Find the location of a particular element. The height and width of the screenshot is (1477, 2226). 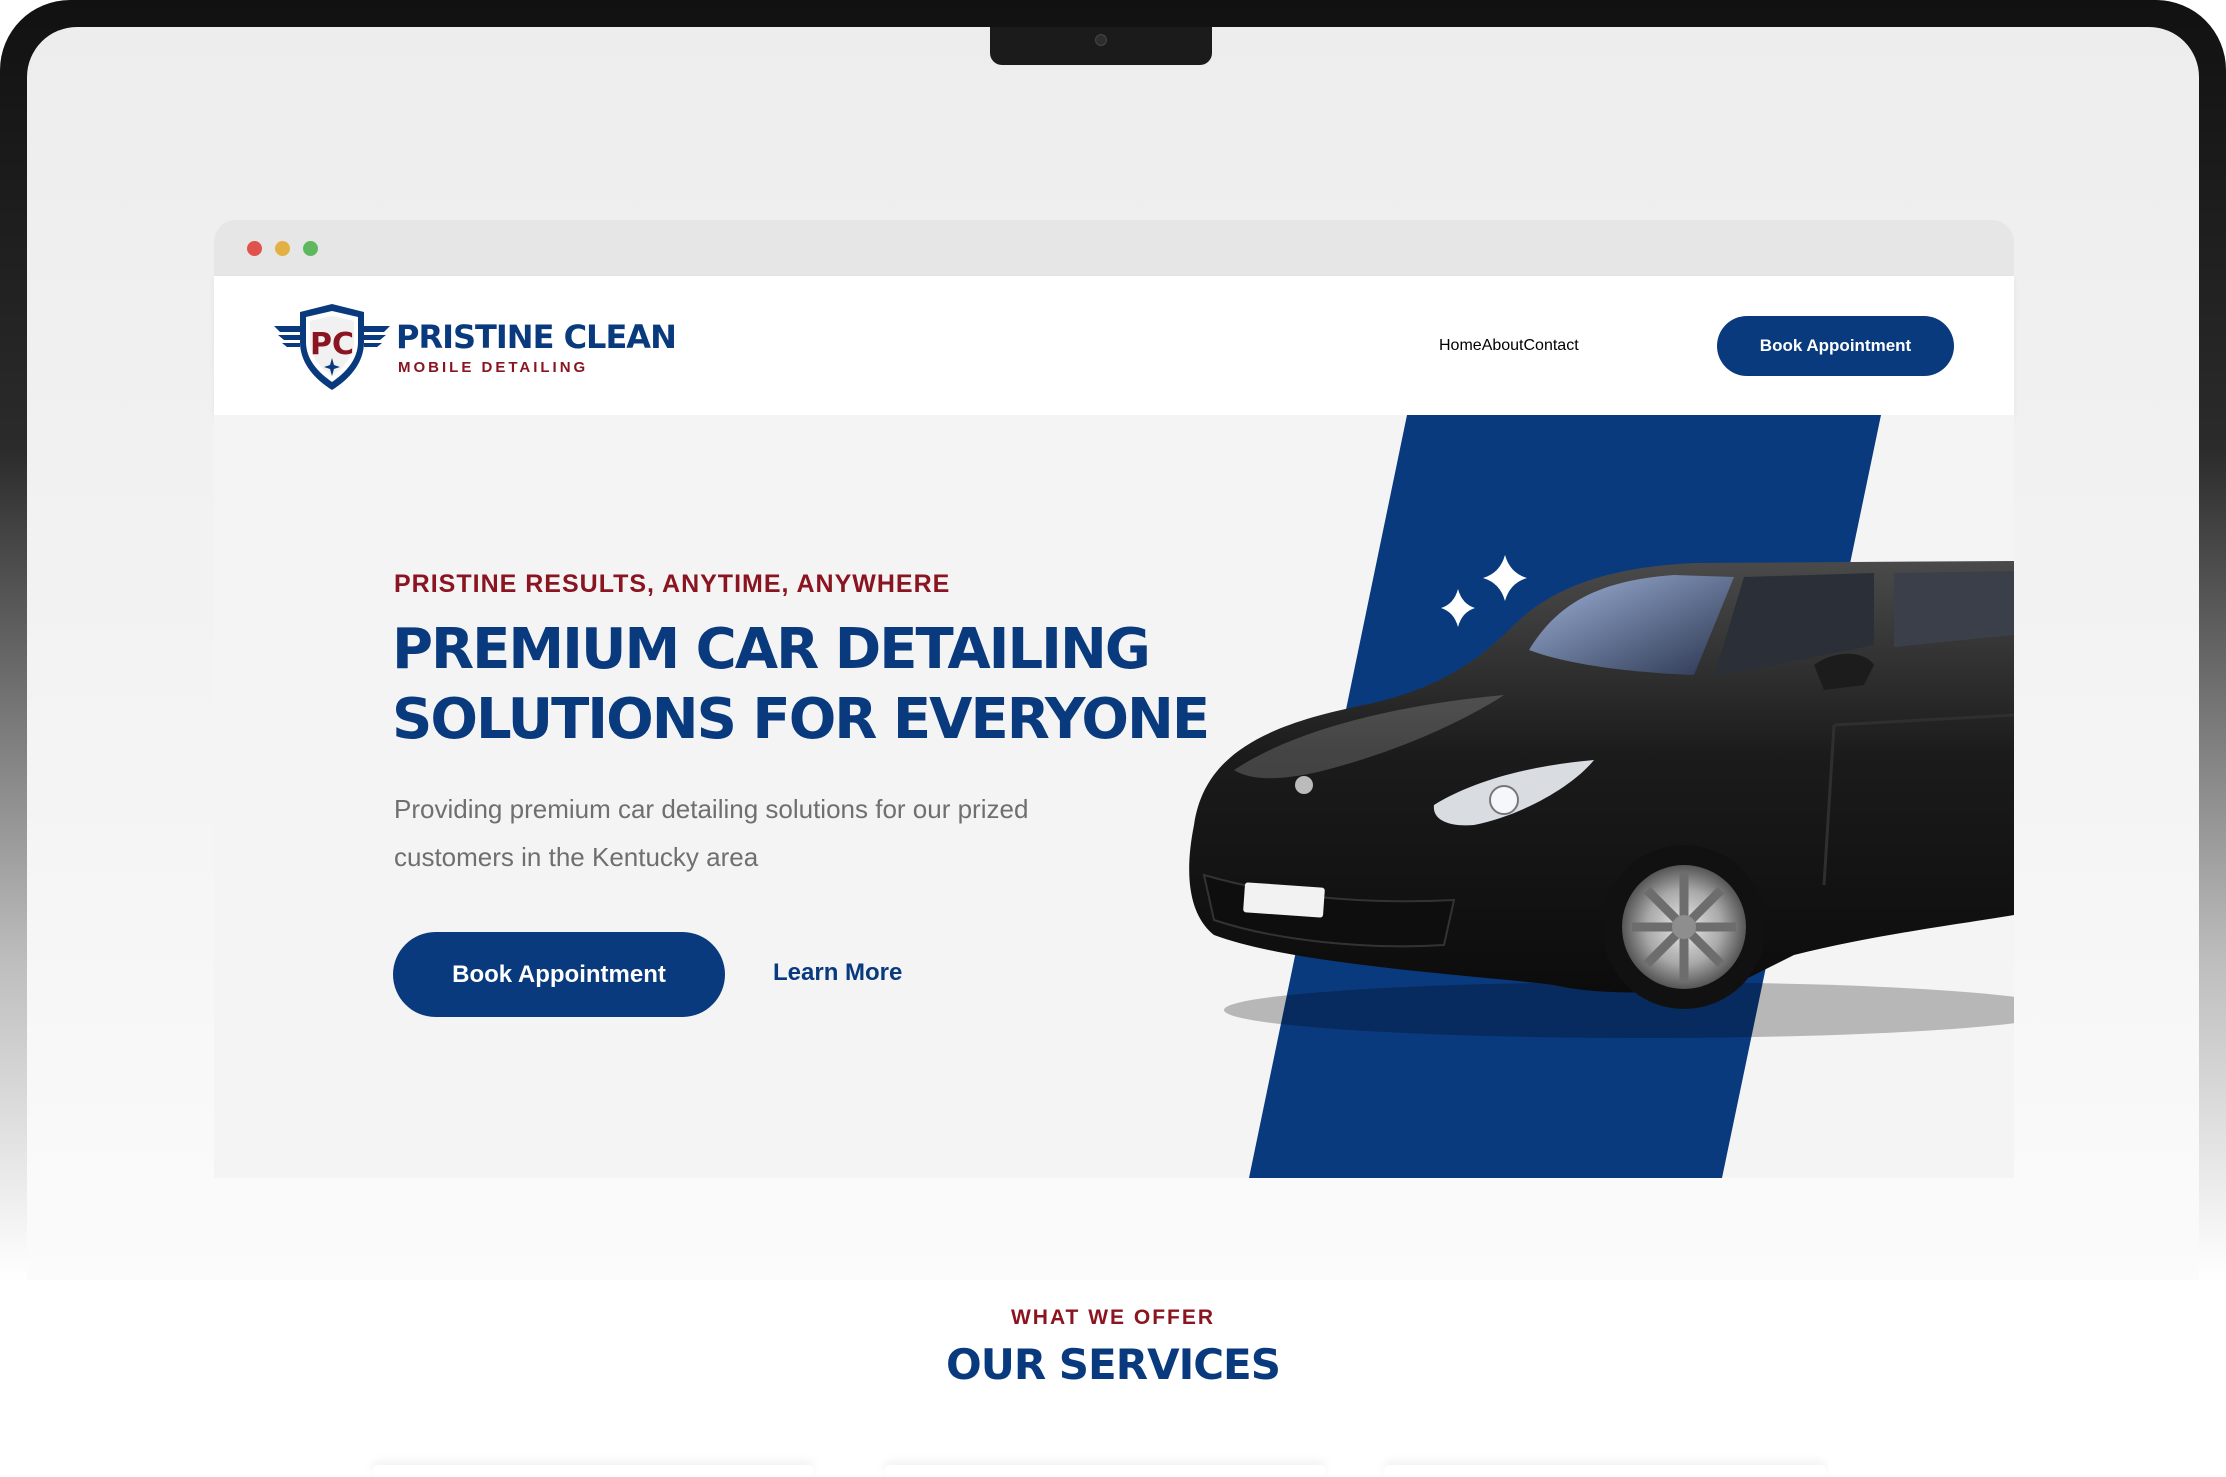

hero-eyebrow: PRISTINE RESULTS, ANYTIME, ANYWHERE is located at coordinates (672, 584).